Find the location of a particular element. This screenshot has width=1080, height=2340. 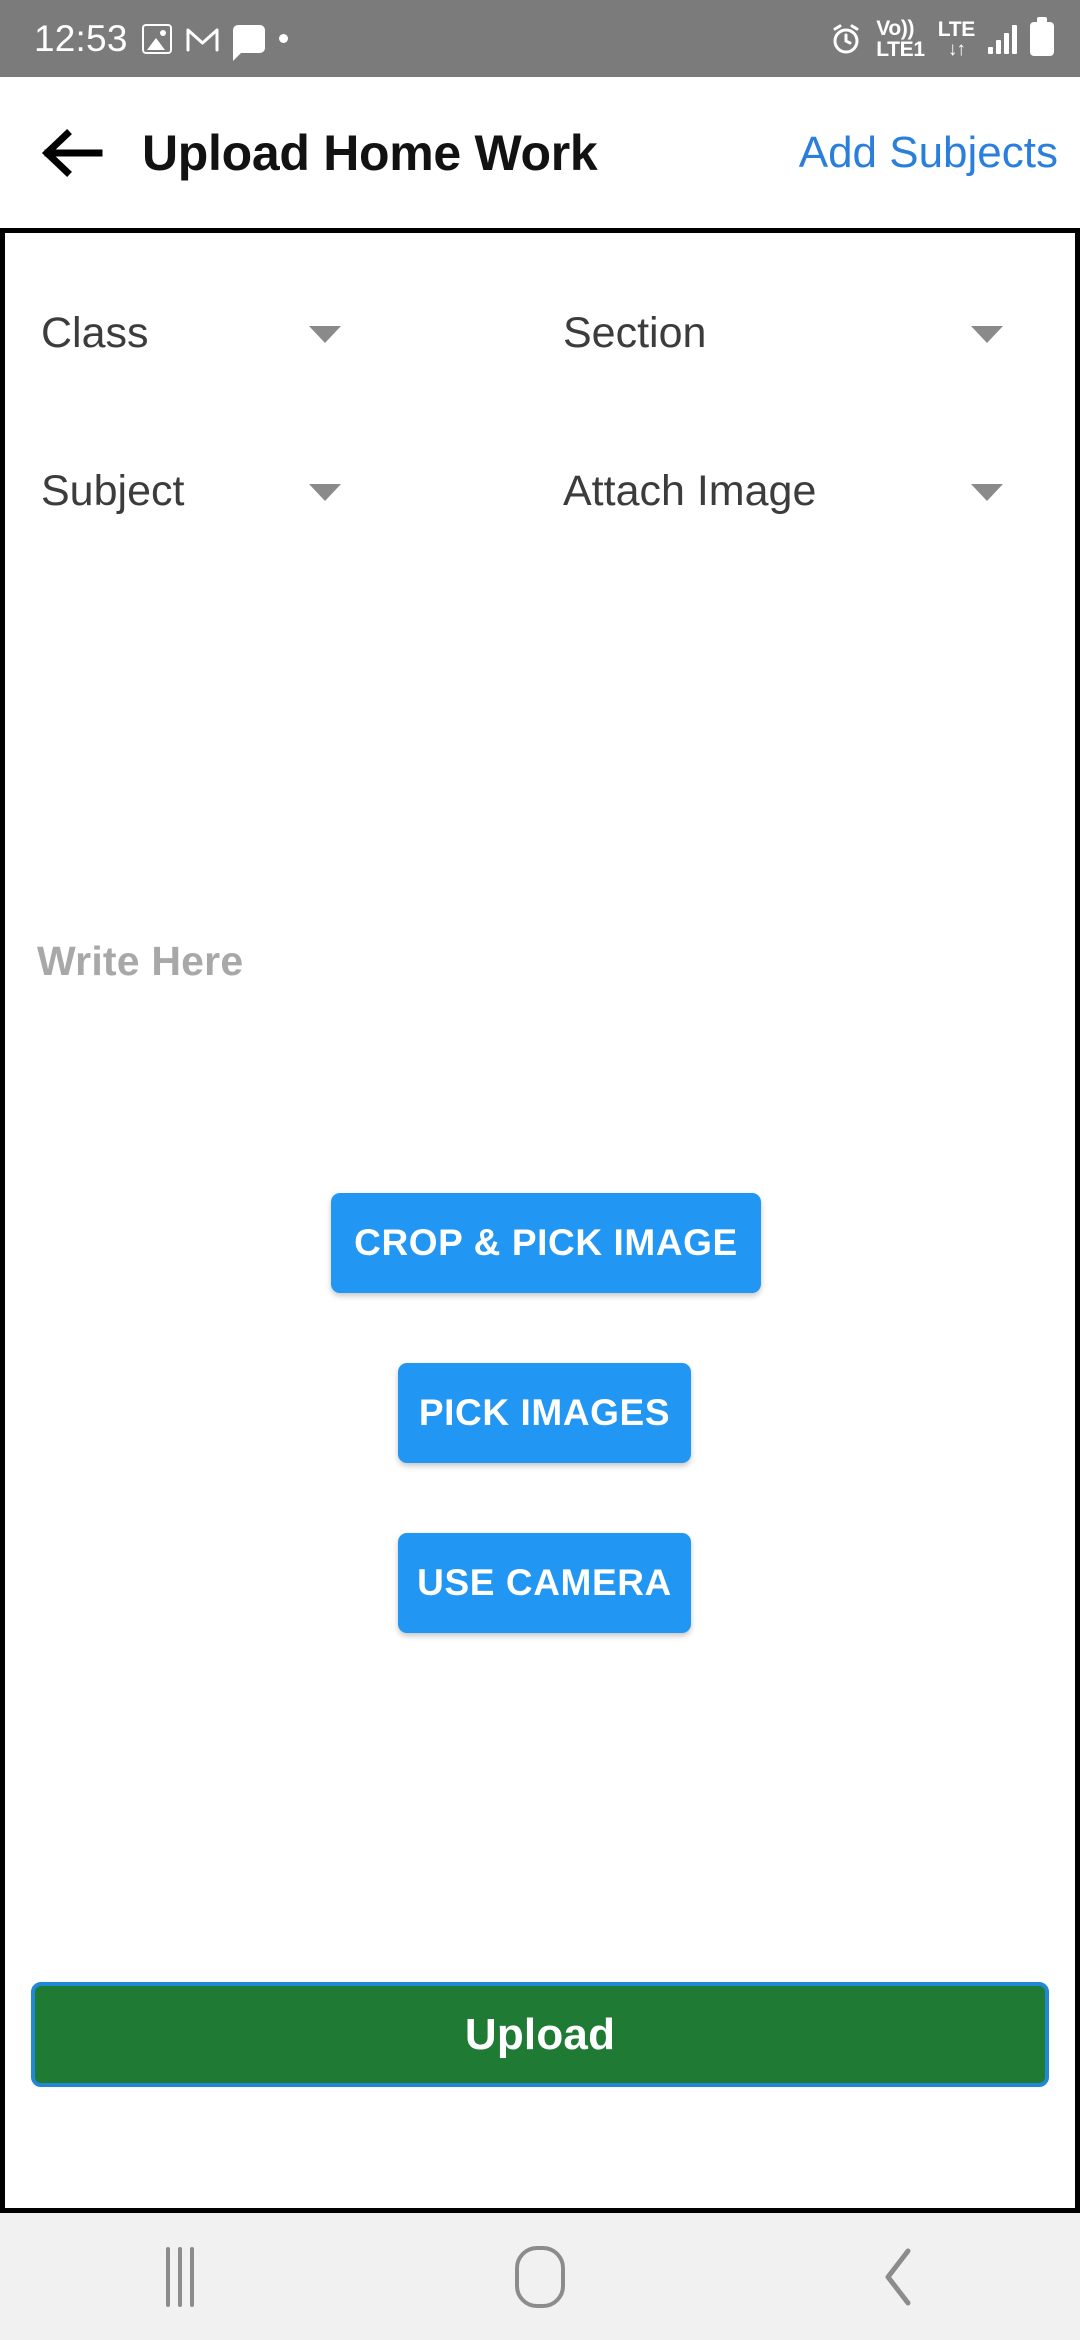

class-dropdown-label: Class is located at coordinates (95, 333).